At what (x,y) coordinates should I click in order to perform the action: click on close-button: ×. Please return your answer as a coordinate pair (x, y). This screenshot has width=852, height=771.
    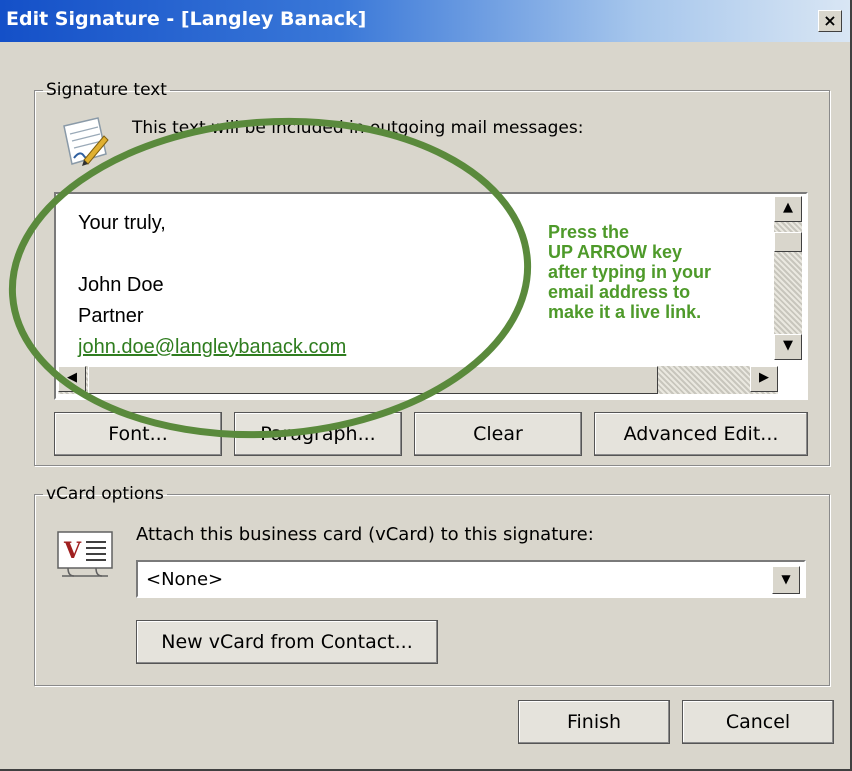
    Looking at the image, I should click on (830, 21).